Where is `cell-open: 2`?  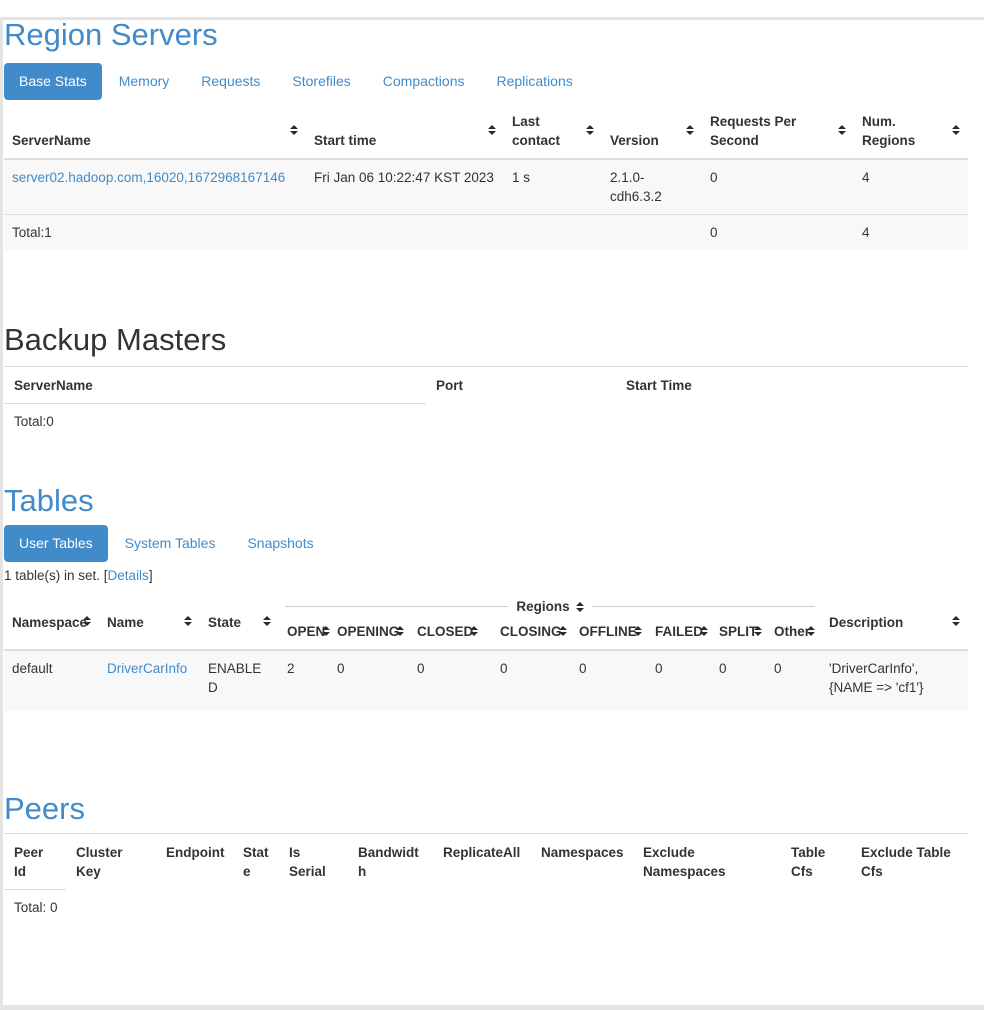 cell-open: 2 is located at coordinates (304, 680).